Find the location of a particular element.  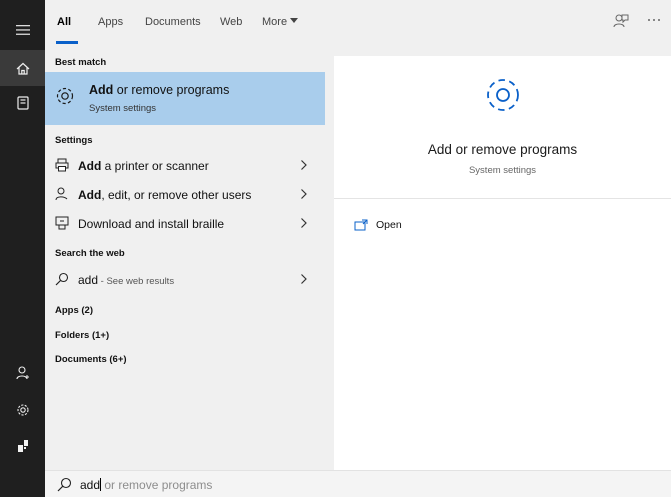

tab-all: All is located at coordinates (64, 22).